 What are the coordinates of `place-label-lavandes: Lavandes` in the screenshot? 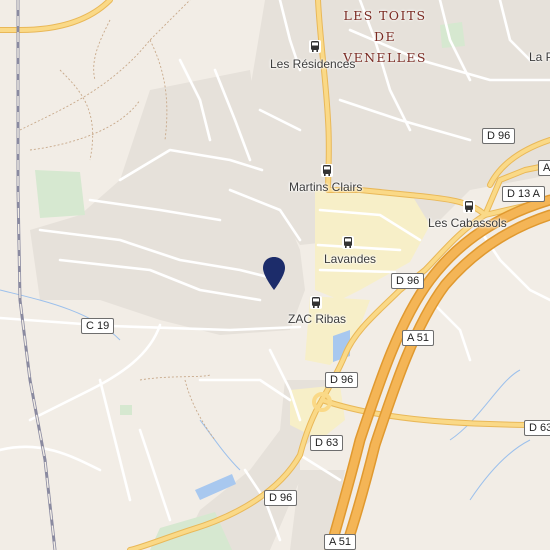 It's located at (350, 259).